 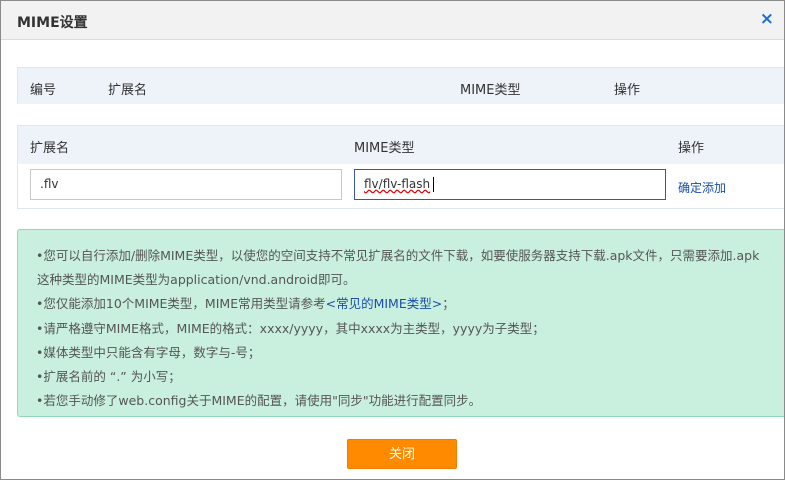 I want to click on column-header-id: 编号, so click(x=43, y=90).